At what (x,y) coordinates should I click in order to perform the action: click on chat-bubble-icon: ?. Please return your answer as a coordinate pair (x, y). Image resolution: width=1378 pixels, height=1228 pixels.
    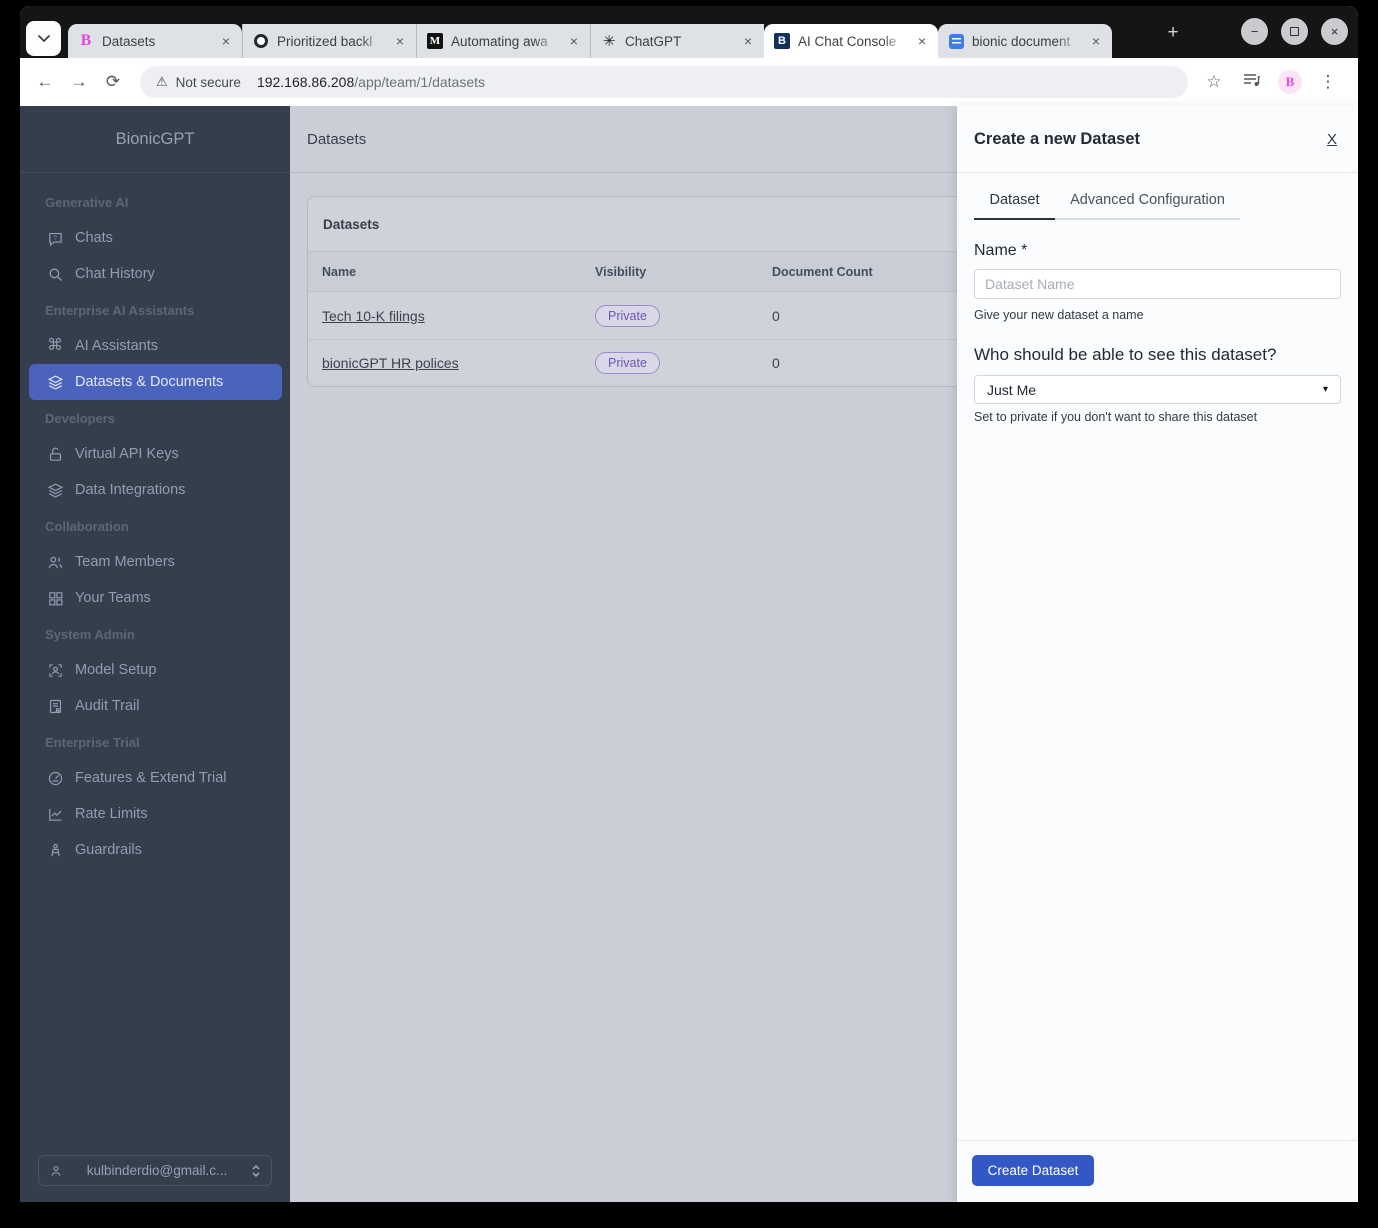
    Looking at the image, I should click on (55, 238).